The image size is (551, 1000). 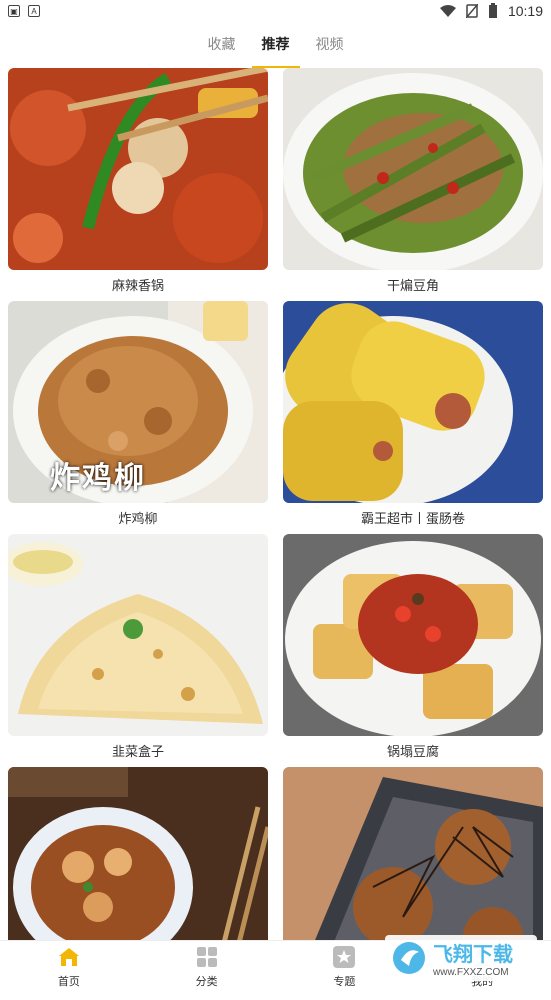 I want to click on recipe-card: 炸鸡柳 炸鸡柳, so click(x=138, y=417).